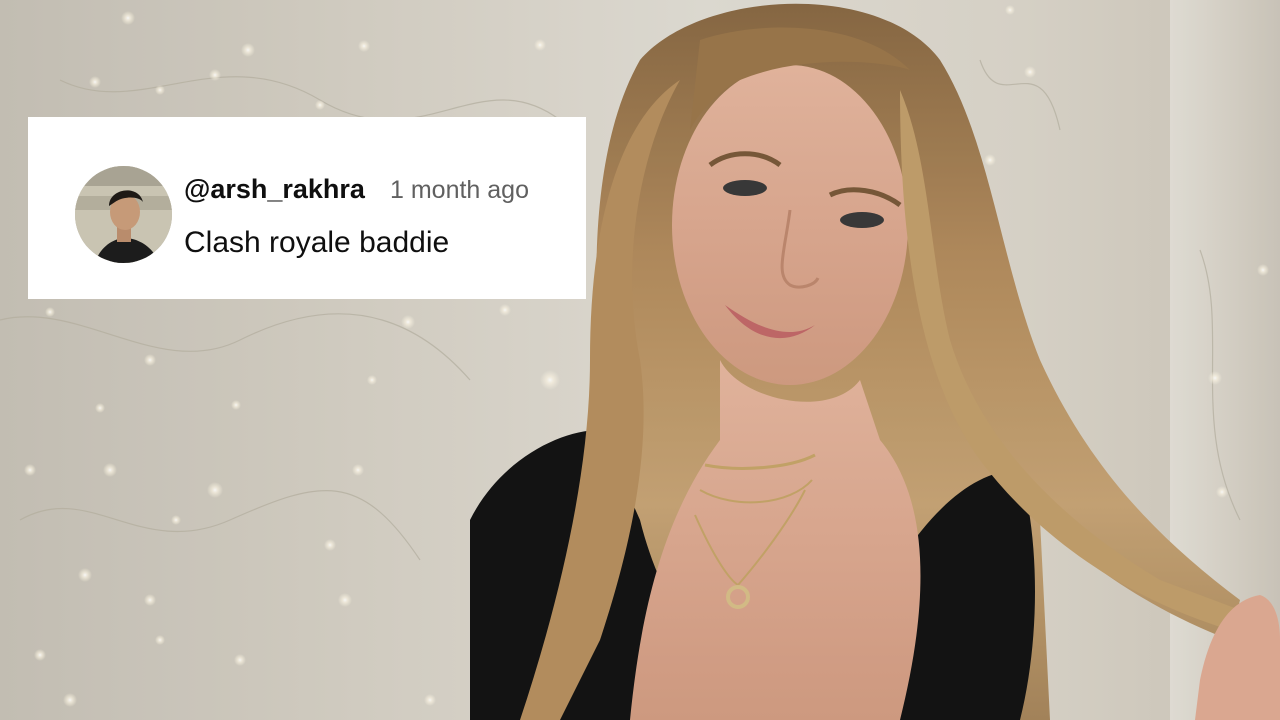  Describe the element at coordinates (274, 189) in the screenshot. I see `comment-author-handle: @arsh_rakhra` at that location.